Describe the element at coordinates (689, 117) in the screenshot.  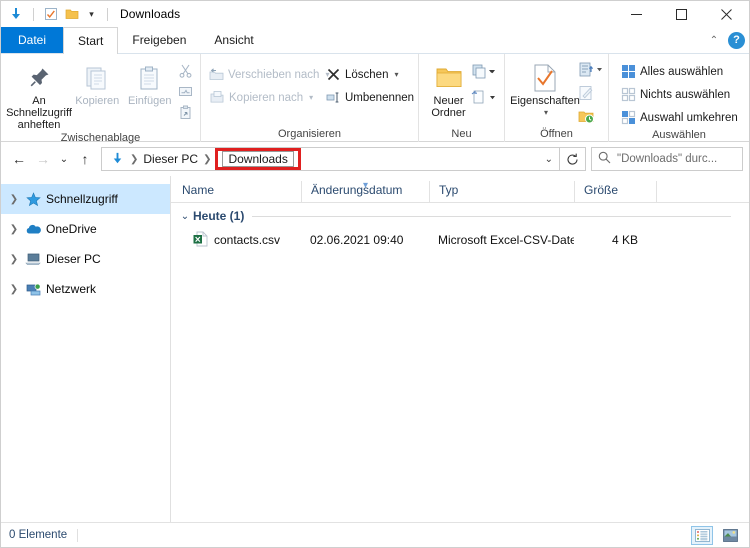
I see `invert-selection-label: Auswahl umkehren` at that location.